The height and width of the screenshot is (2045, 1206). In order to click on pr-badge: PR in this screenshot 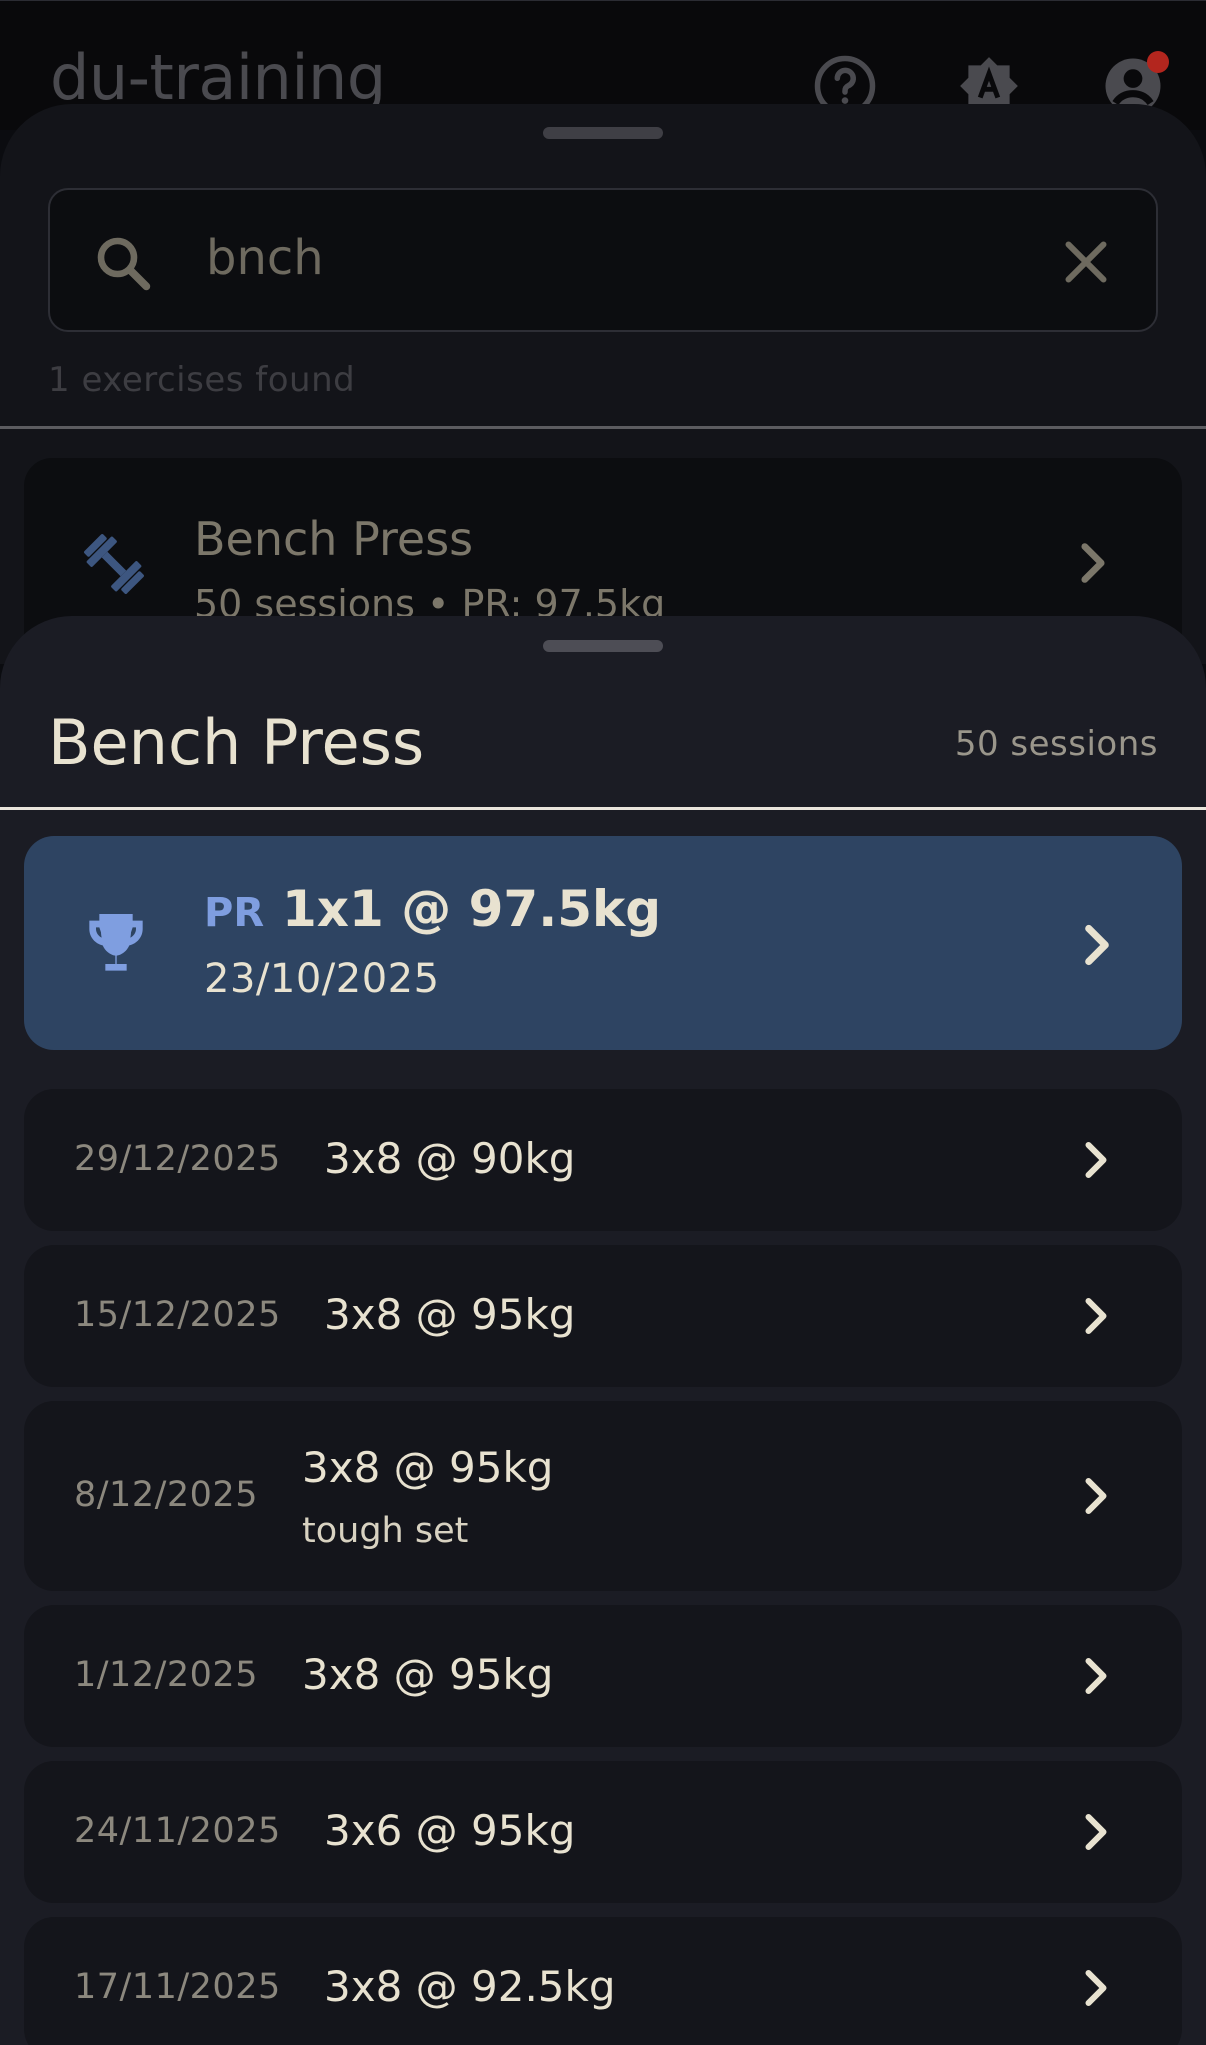, I will do `click(234, 913)`.